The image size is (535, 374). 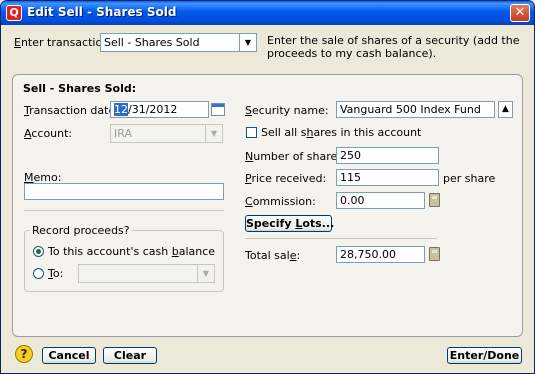 I want to click on account-label: Account:, so click(x=48, y=133).